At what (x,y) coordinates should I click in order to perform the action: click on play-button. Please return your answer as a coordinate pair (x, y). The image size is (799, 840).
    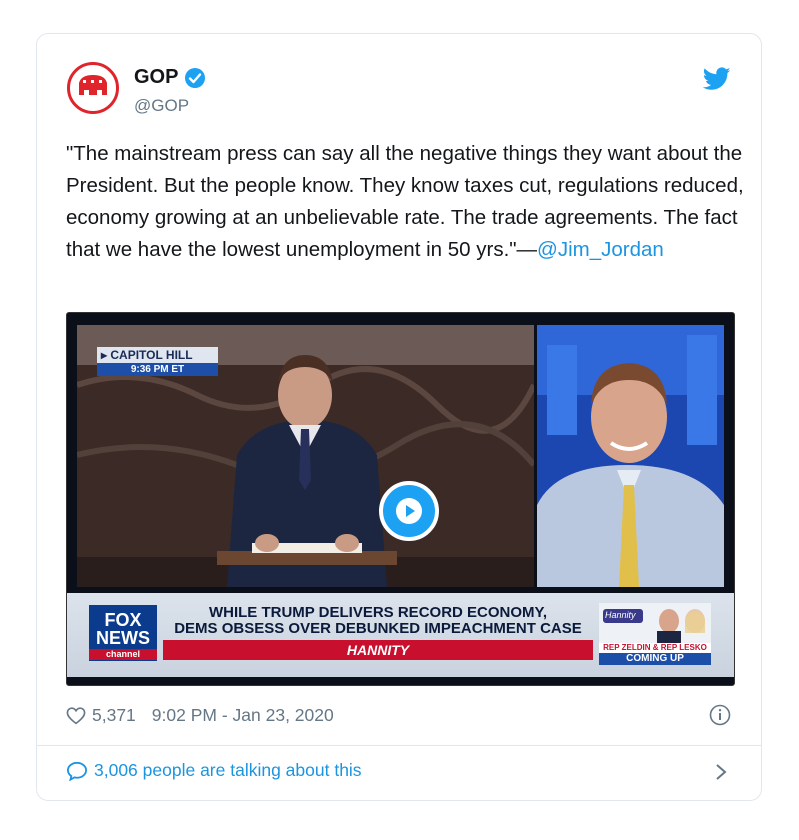
    Looking at the image, I should click on (409, 511).